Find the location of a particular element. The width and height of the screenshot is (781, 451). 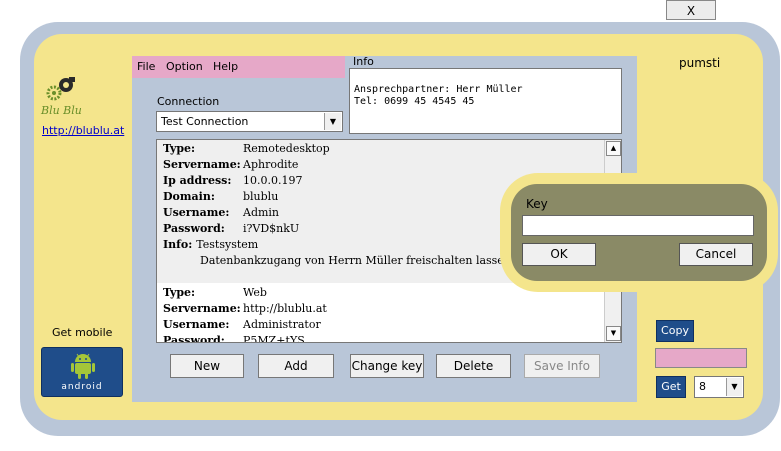

android-button: android is located at coordinates (82, 372).